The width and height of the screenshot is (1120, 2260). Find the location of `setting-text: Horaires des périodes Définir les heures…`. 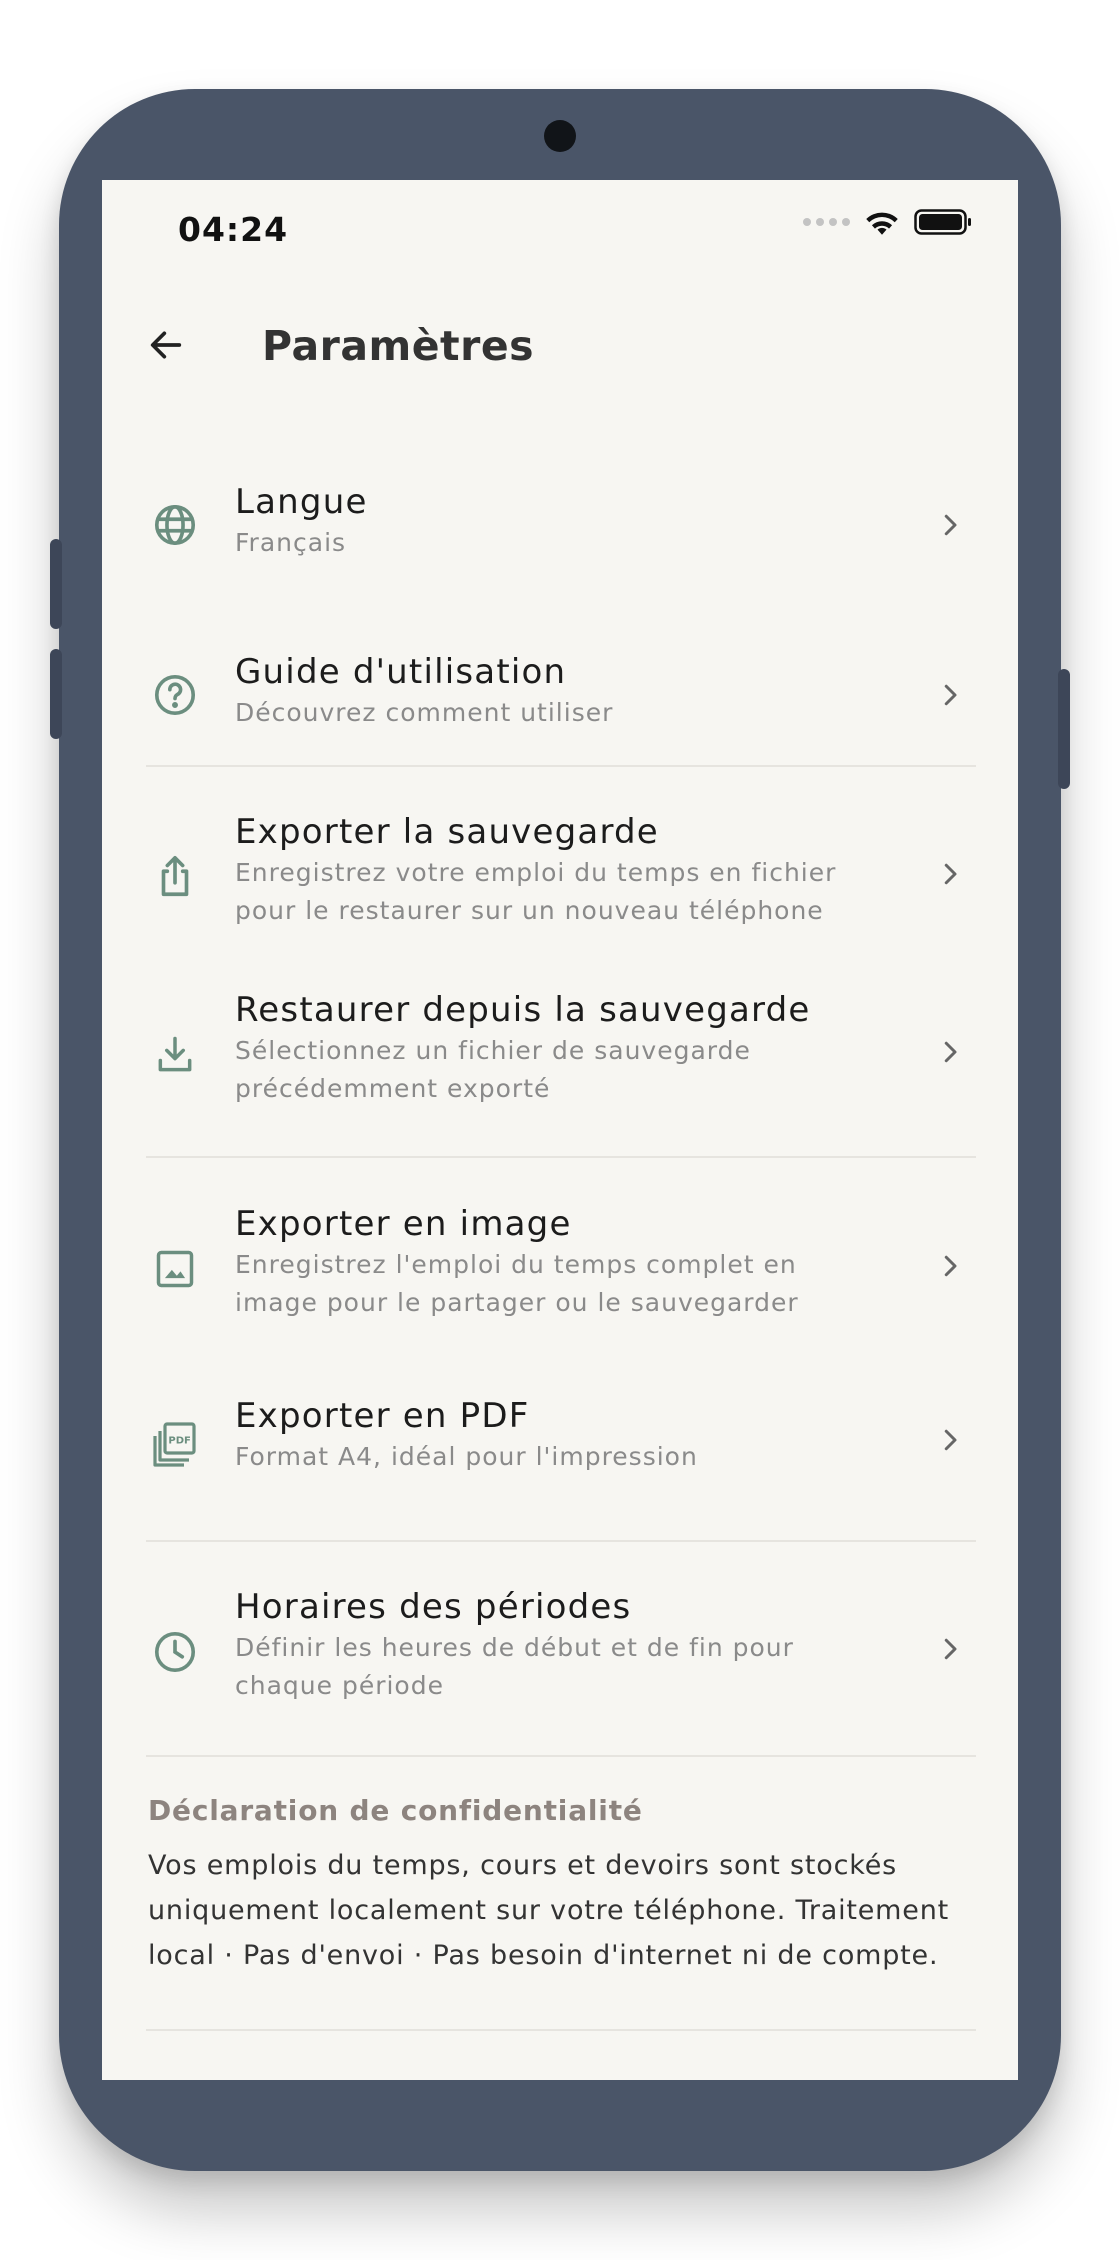

setting-text: Horaires des périodes Définir les heures… is located at coordinates (555, 1645).